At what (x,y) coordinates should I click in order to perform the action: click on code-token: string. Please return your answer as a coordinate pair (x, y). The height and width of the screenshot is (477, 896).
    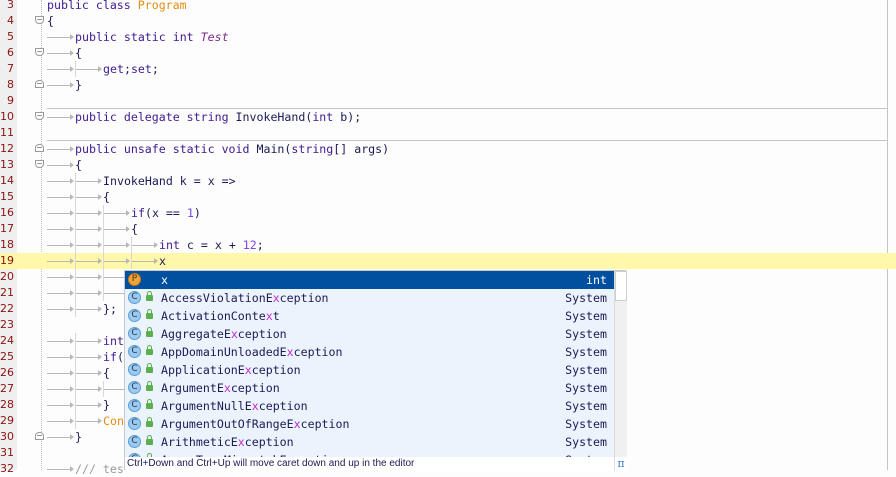
    Looking at the image, I should click on (312, 149).